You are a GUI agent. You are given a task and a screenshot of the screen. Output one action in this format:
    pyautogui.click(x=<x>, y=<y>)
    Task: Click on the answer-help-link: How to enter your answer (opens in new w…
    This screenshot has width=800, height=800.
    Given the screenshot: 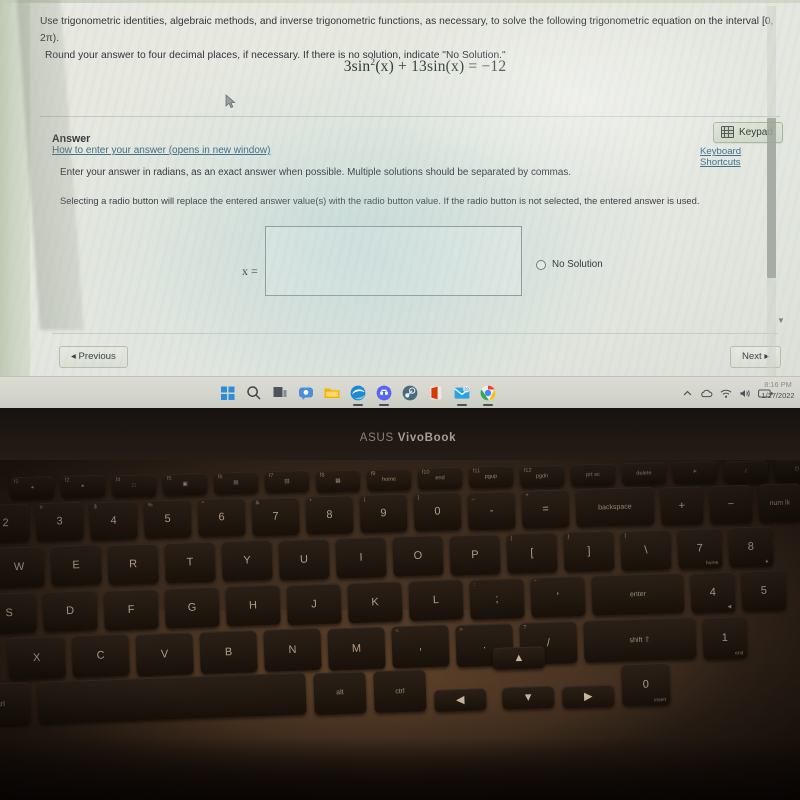 What is the action you would take?
    pyautogui.click(x=161, y=150)
    